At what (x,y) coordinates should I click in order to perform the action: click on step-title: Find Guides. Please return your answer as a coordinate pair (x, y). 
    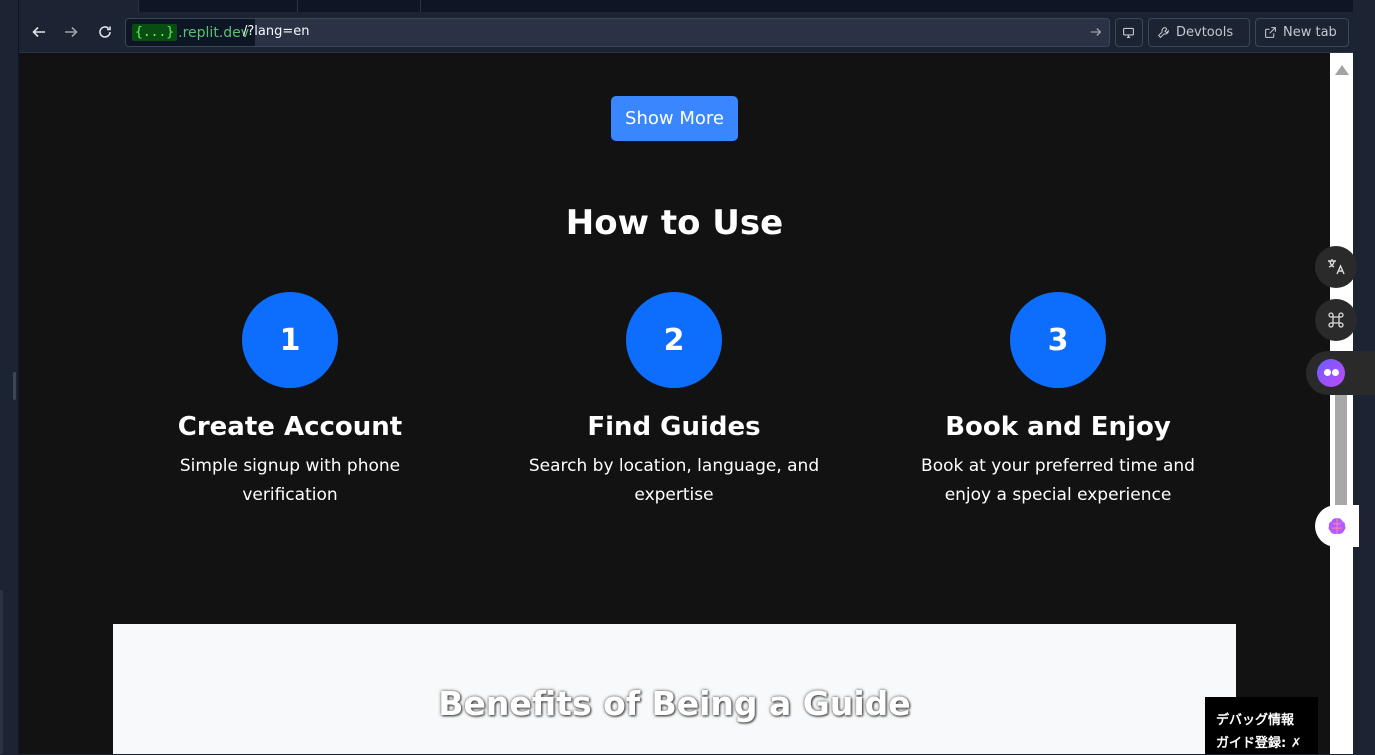
    Looking at the image, I should click on (674, 427).